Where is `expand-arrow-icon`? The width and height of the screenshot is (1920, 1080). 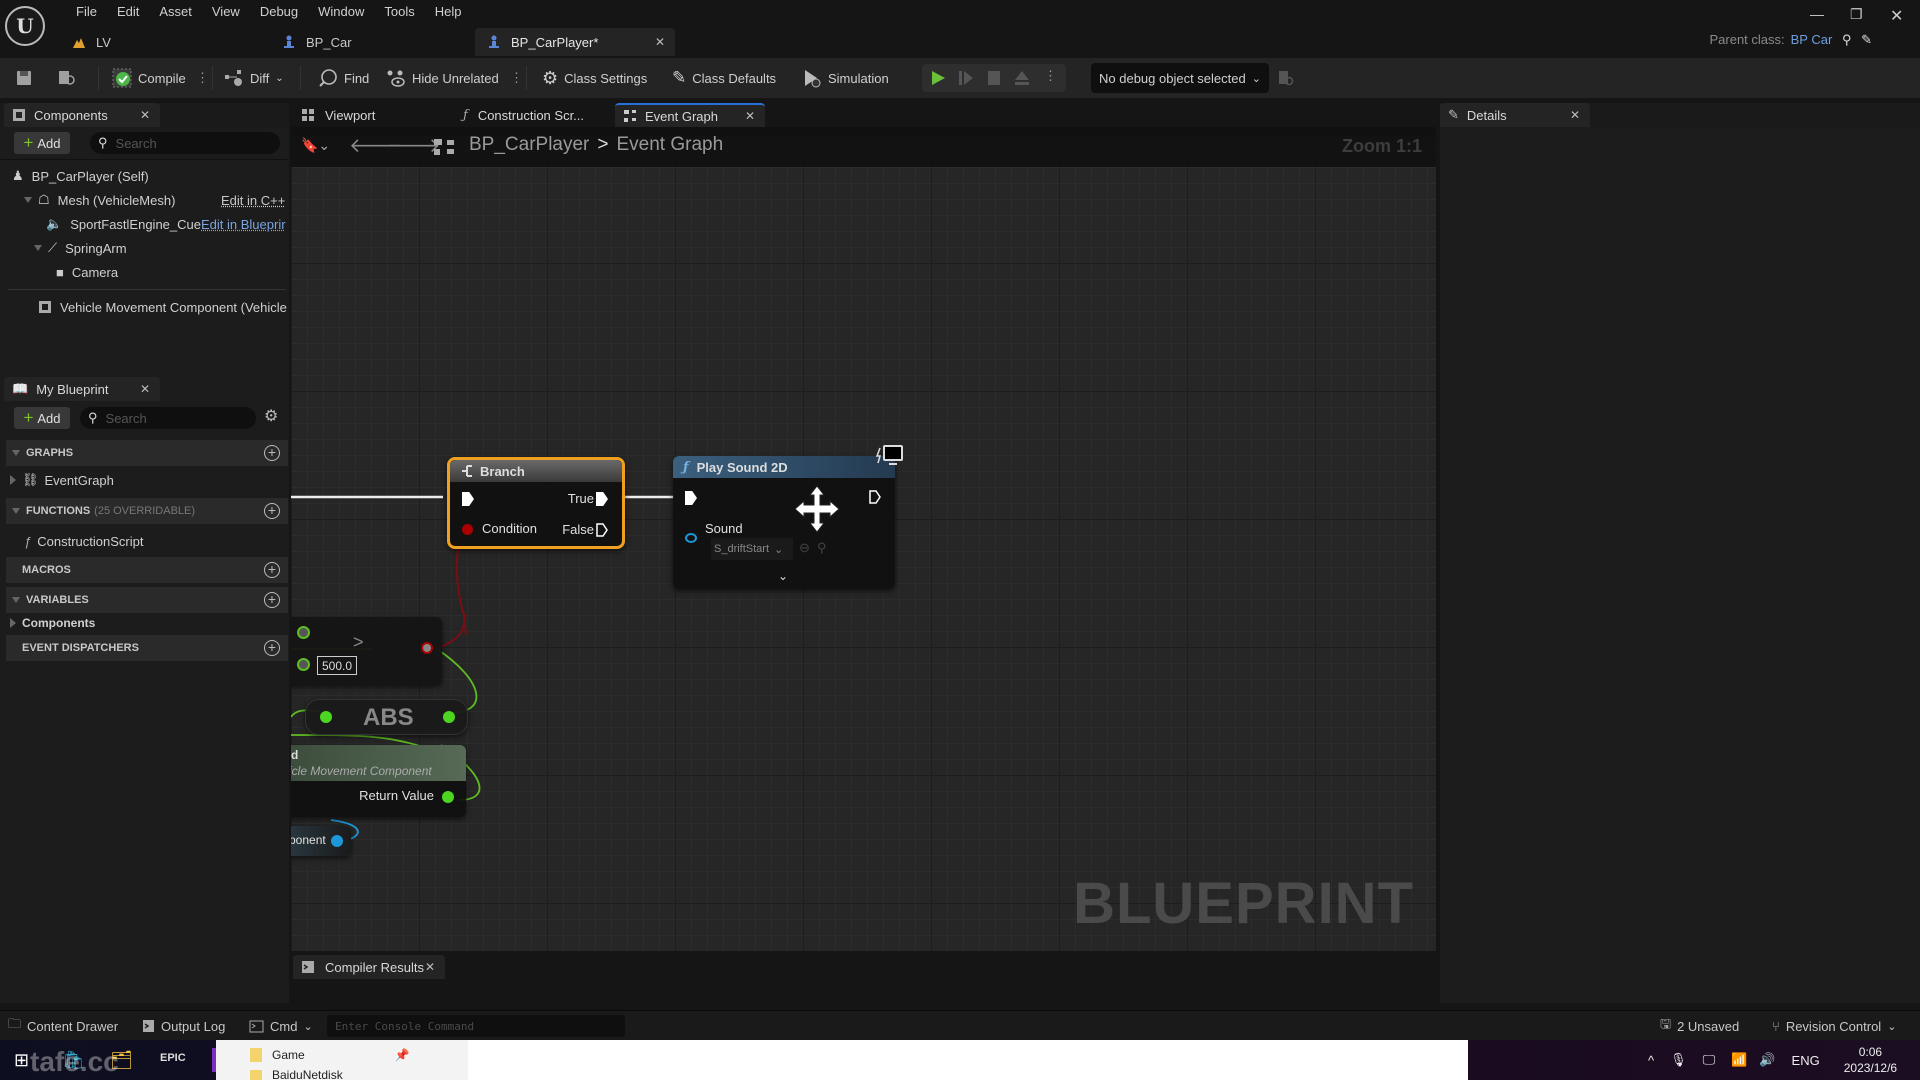
expand-arrow-icon is located at coordinates (28, 200).